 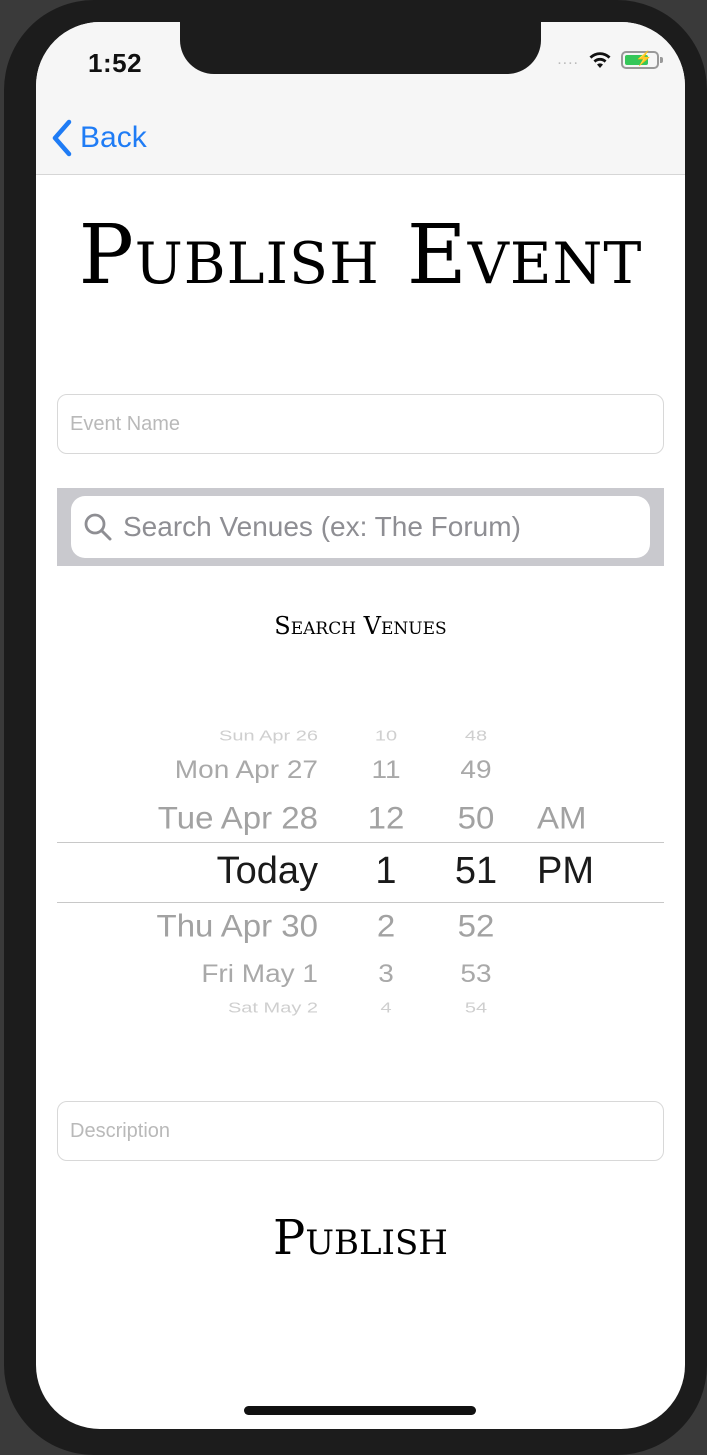 What do you see at coordinates (360, 974) in the screenshot?
I see `picker-row: Fri May 1 3 53` at bounding box center [360, 974].